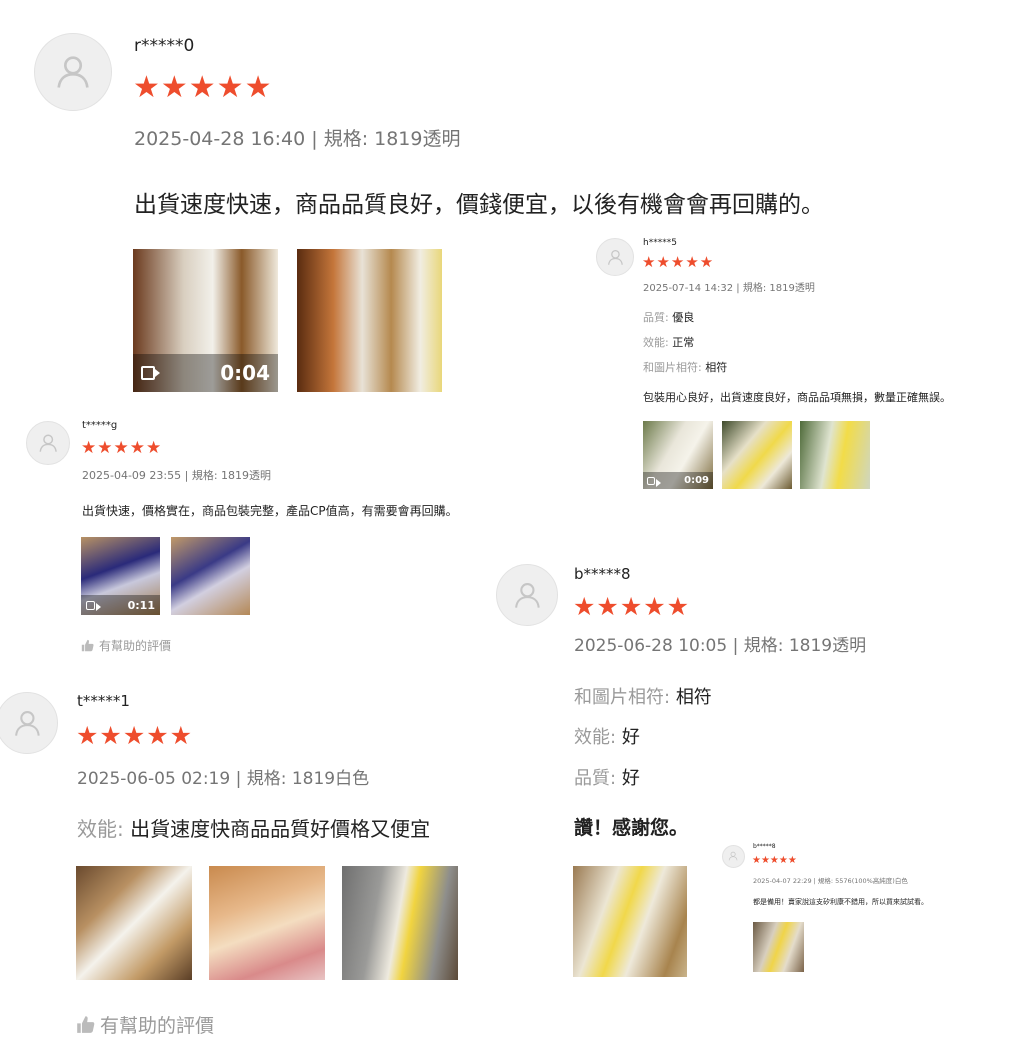 The image size is (1024, 1038). What do you see at coordinates (797, 397) in the screenshot?
I see `review-text: 包裝用心良好，出貨速度良好，商品品項無損，數量正確無誤。` at bounding box center [797, 397].